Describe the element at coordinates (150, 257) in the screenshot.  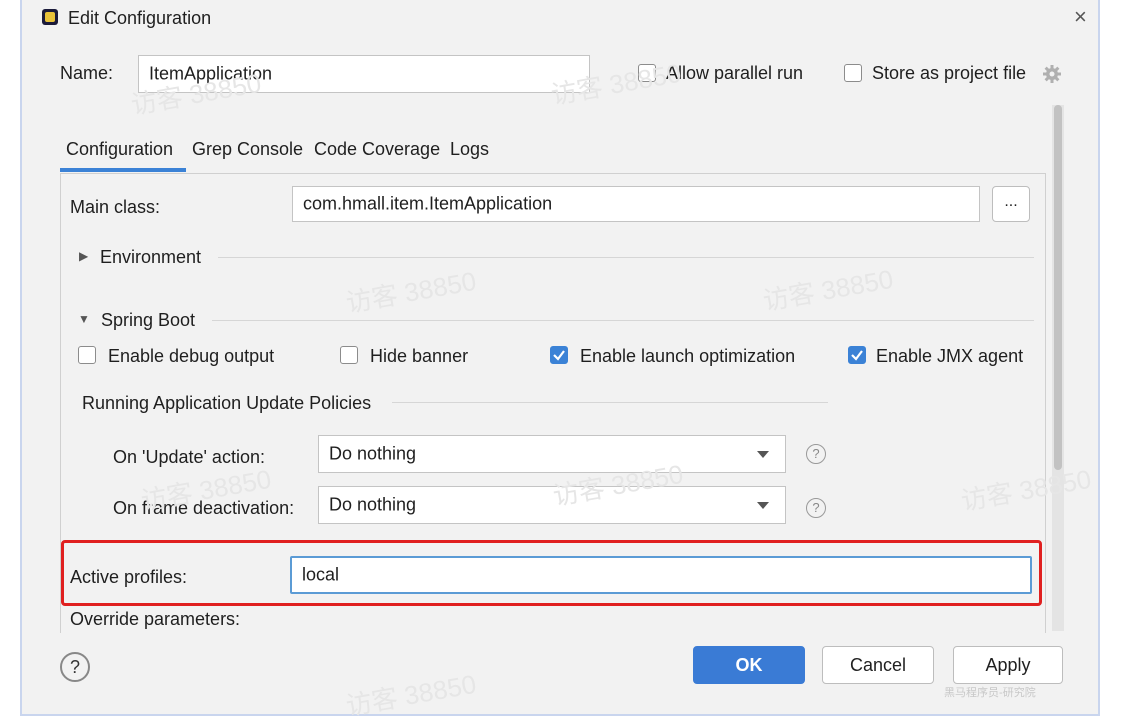
I see `environment-section-label: Environment` at that location.